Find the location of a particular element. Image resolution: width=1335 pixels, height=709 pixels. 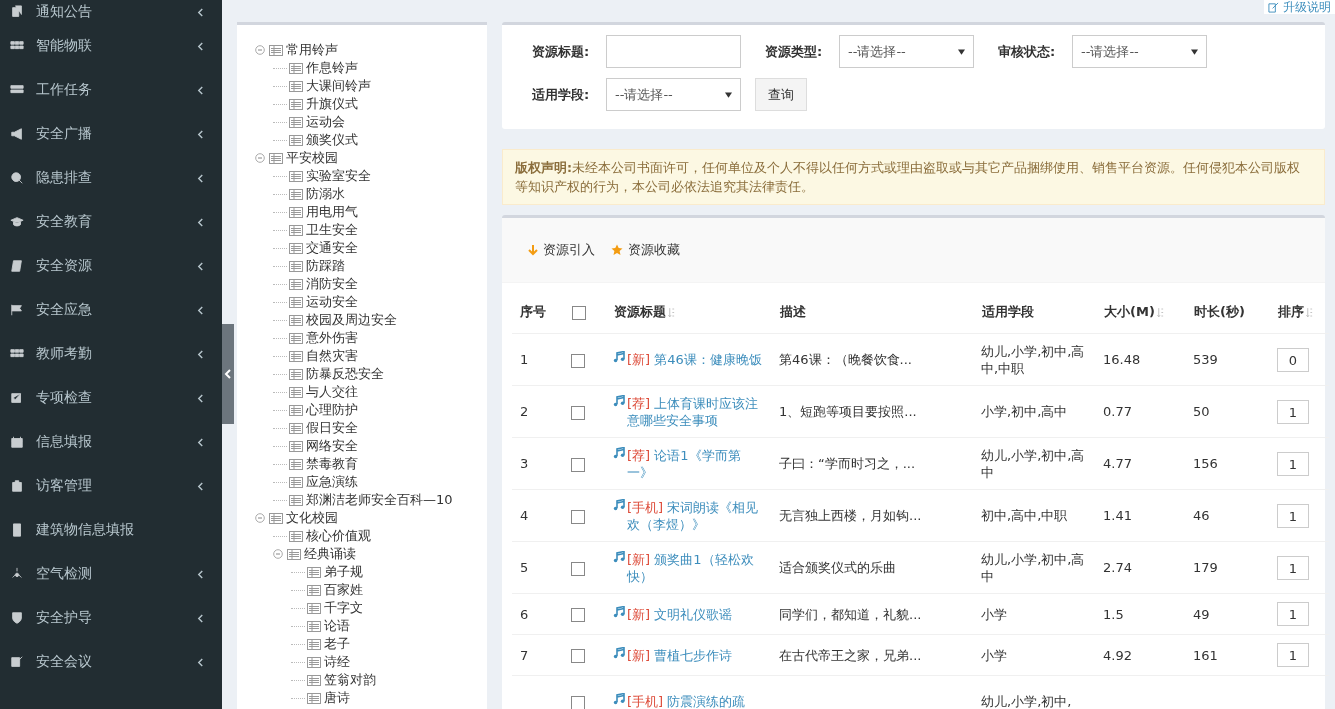

resource-link: [新] 文明礼仪歌谣 is located at coordinates (695, 614).